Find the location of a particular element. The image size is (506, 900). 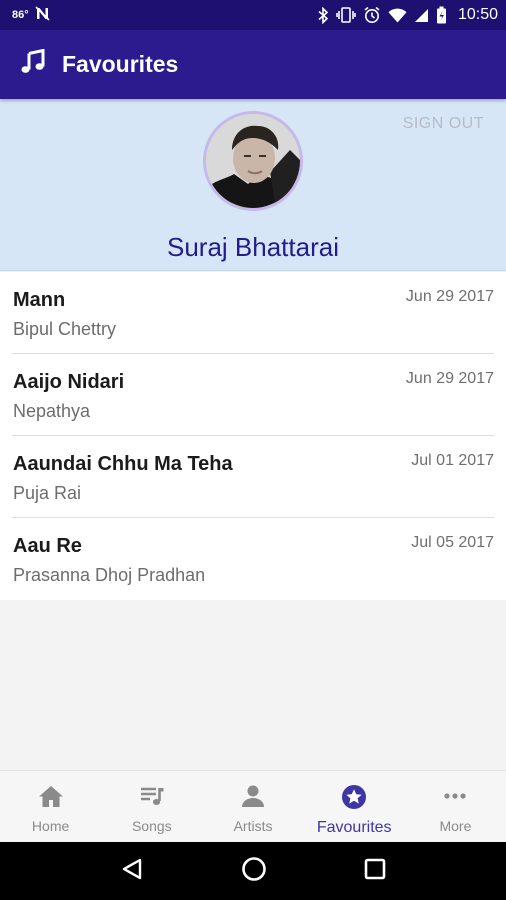

system-nav-bar is located at coordinates (253, 871).